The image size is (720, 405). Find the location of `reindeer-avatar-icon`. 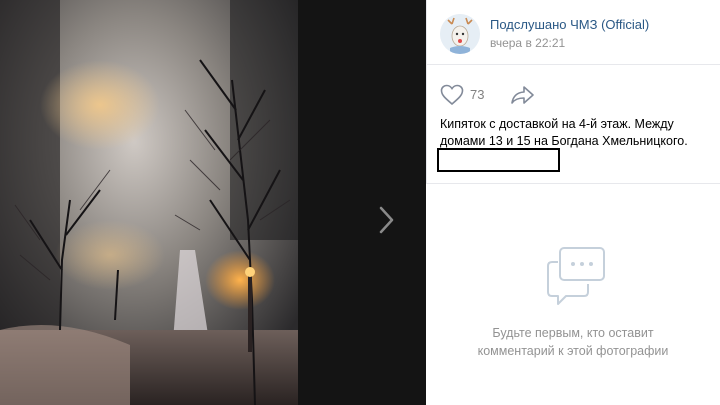

reindeer-avatar-icon is located at coordinates (460, 34).